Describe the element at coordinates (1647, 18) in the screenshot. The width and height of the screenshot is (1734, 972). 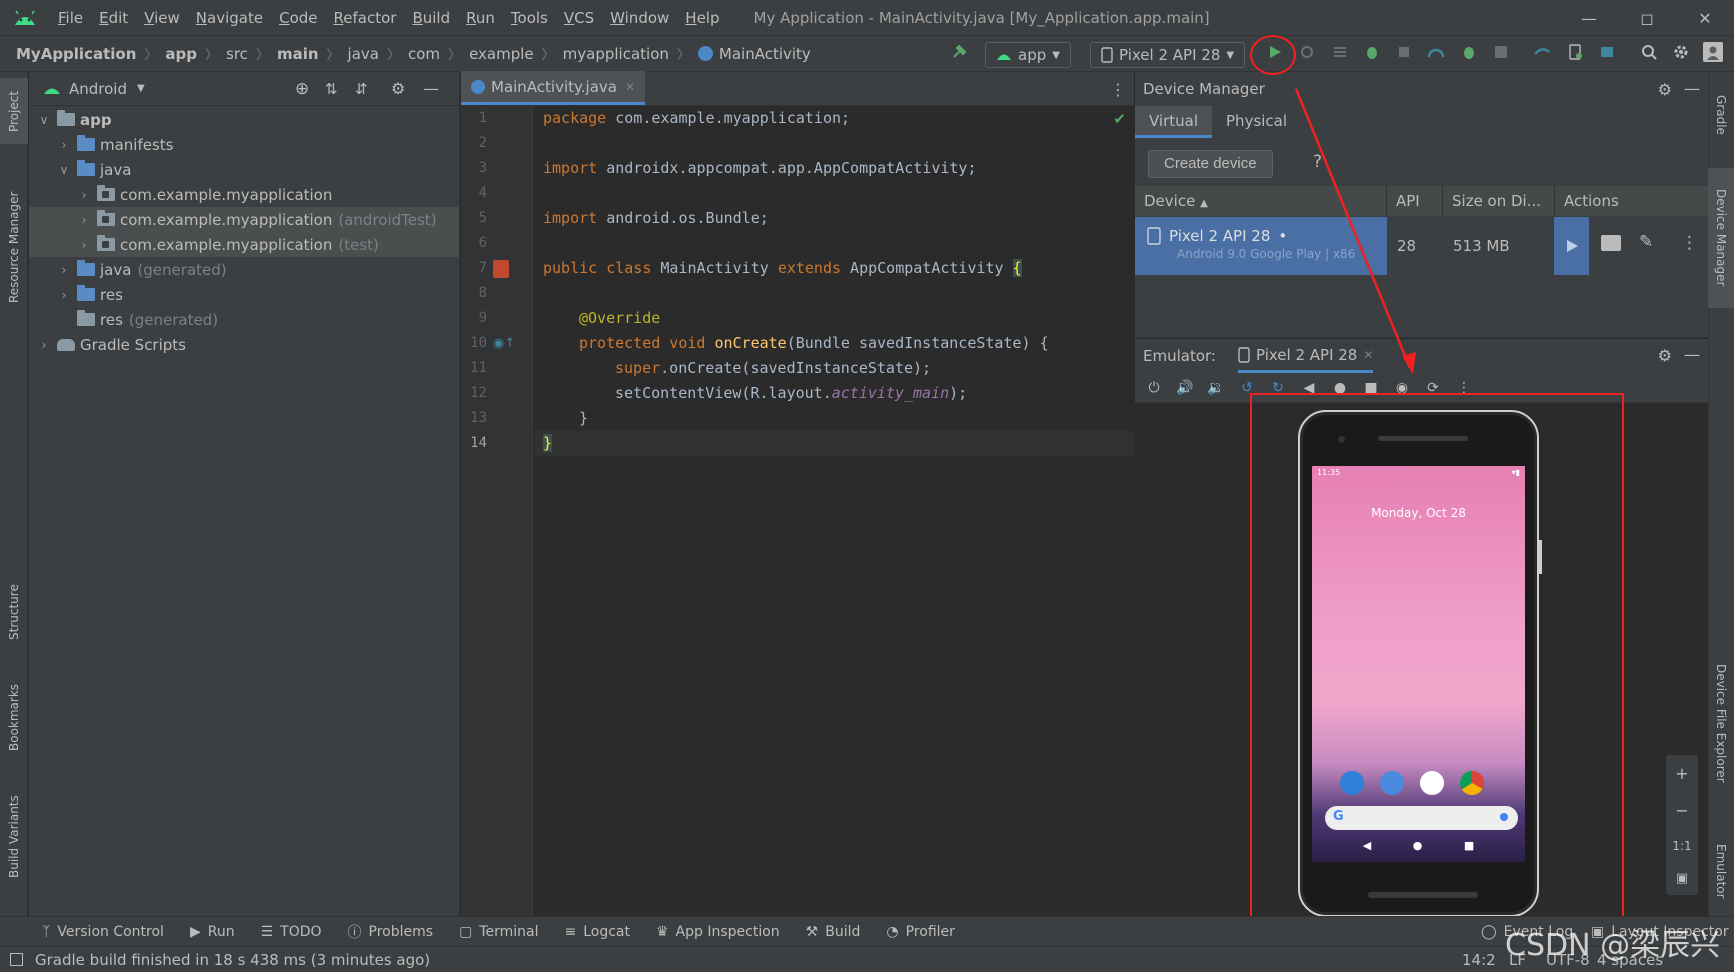
I see `maximize-icon: ◻` at that location.